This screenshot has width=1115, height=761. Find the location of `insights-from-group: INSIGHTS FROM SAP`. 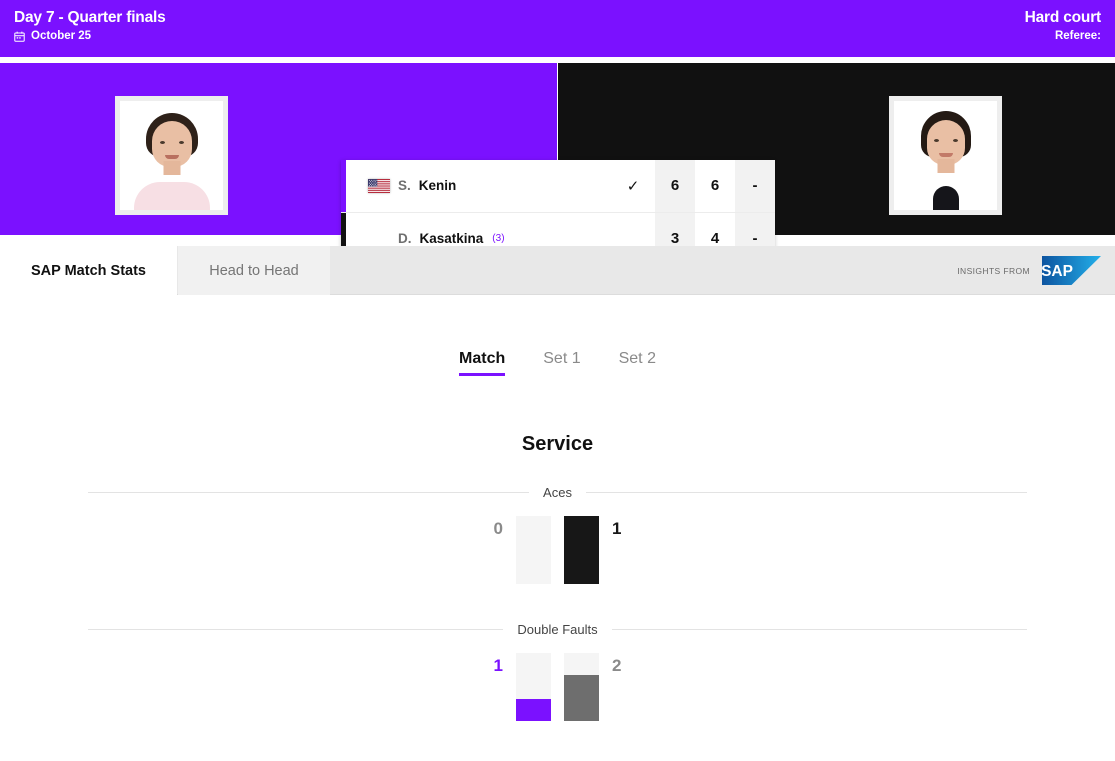

insights-from-group: INSIGHTS FROM SAP is located at coordinates (1029, 270).